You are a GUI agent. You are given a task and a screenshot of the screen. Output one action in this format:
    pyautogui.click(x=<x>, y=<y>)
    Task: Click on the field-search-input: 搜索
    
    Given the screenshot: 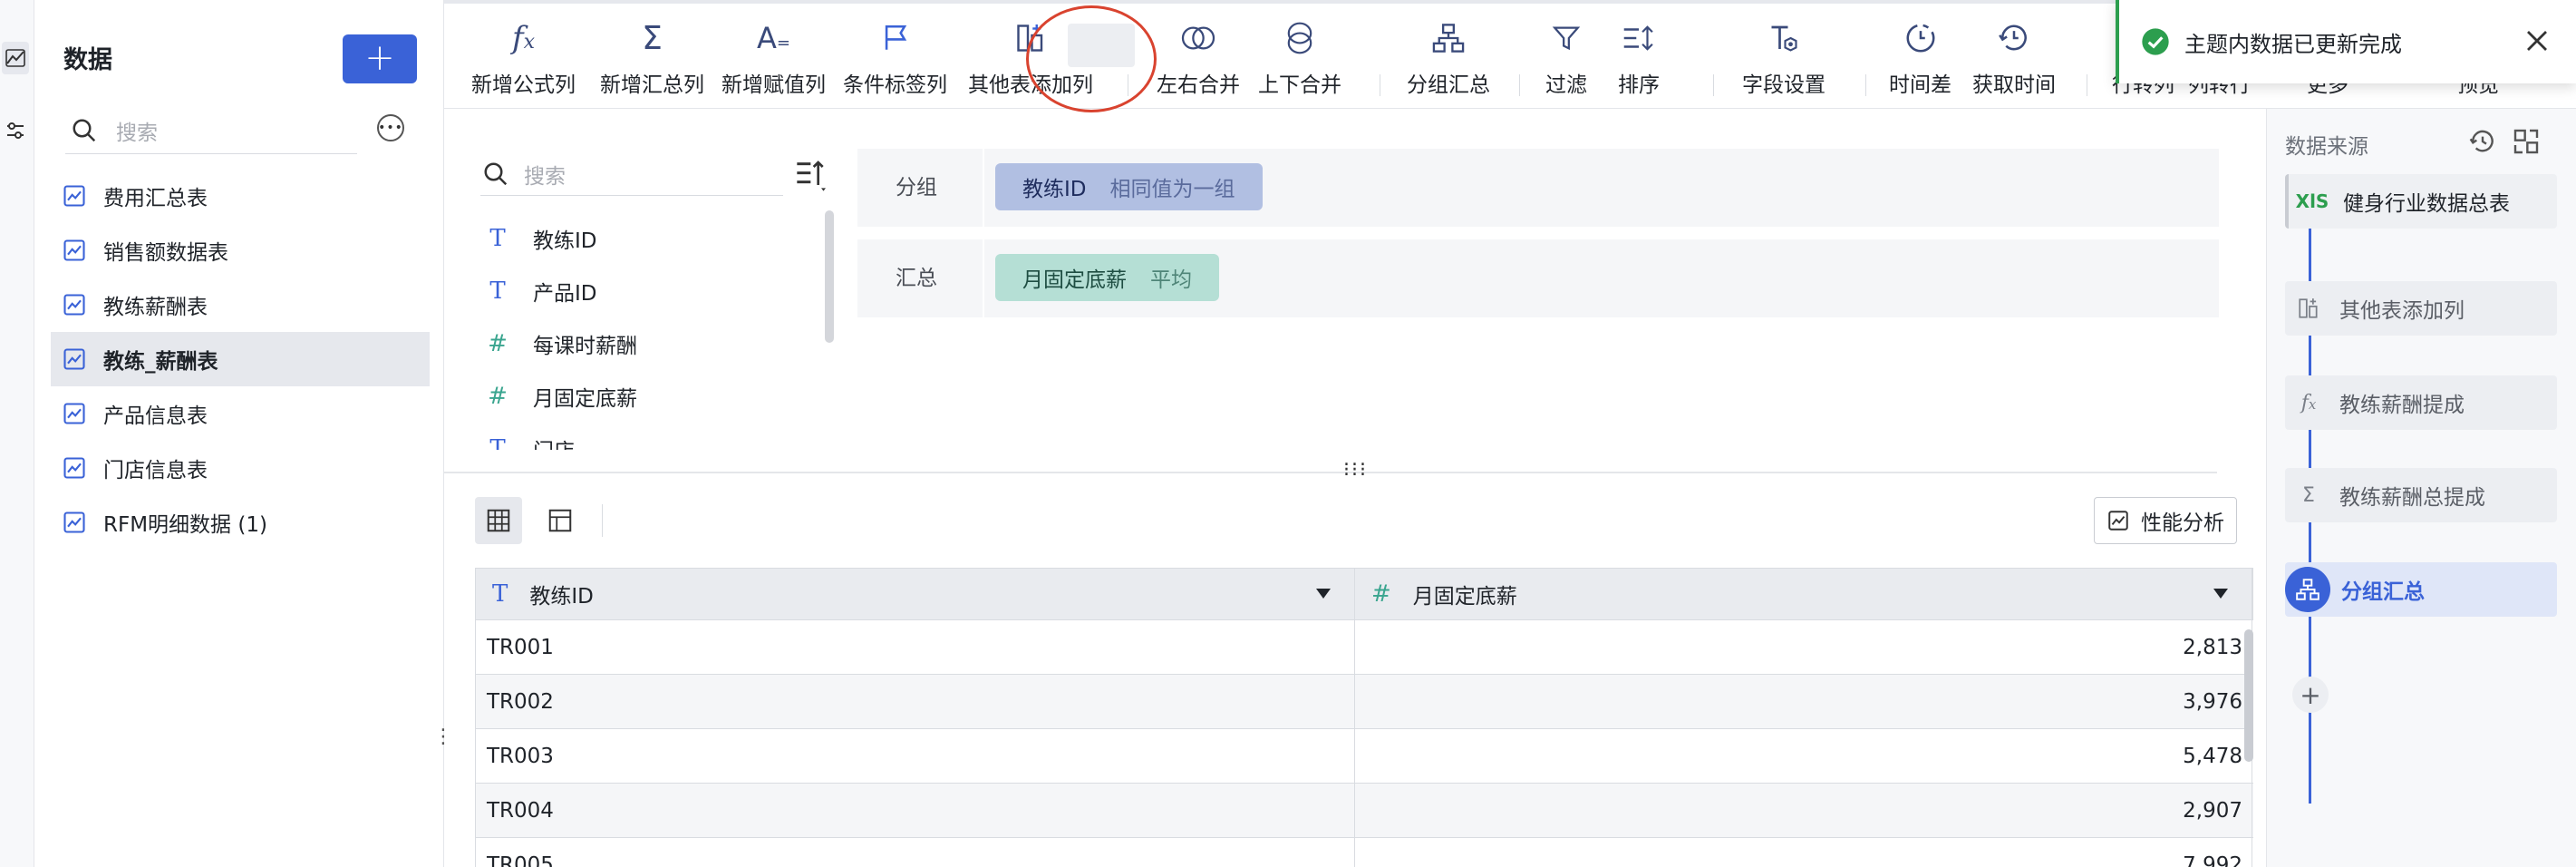 What is the action you would take?
    pyautogui.click(x=631, y=174)
    